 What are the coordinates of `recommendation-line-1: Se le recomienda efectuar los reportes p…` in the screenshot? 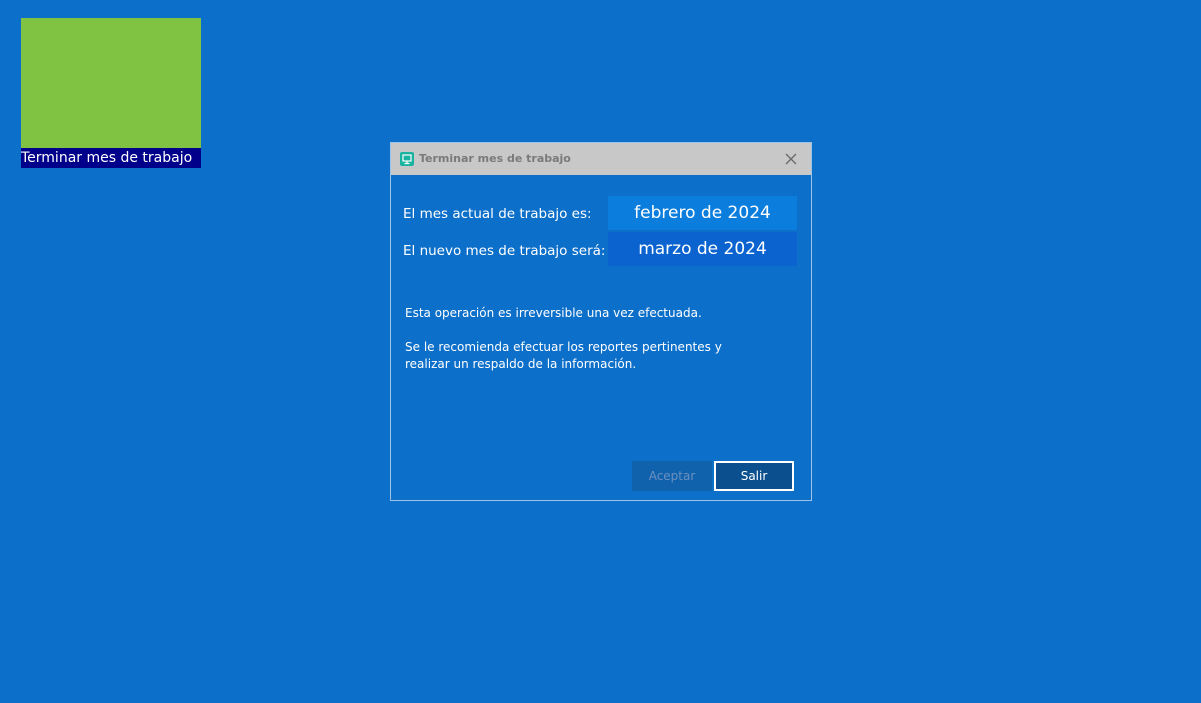 It's located at (563, 347).